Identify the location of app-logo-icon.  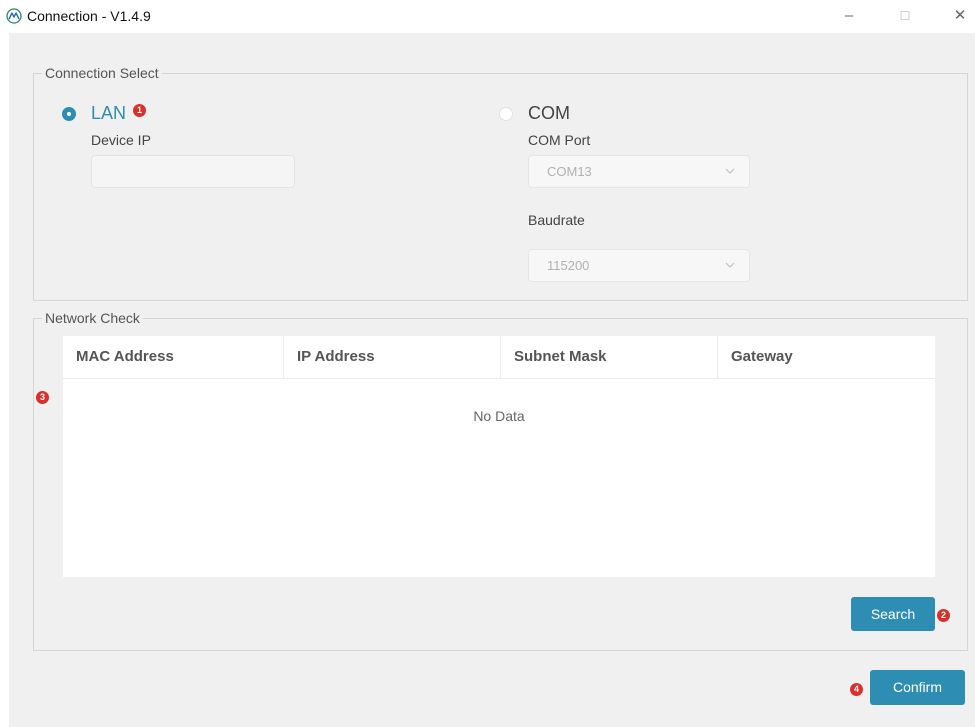
(14, 16).